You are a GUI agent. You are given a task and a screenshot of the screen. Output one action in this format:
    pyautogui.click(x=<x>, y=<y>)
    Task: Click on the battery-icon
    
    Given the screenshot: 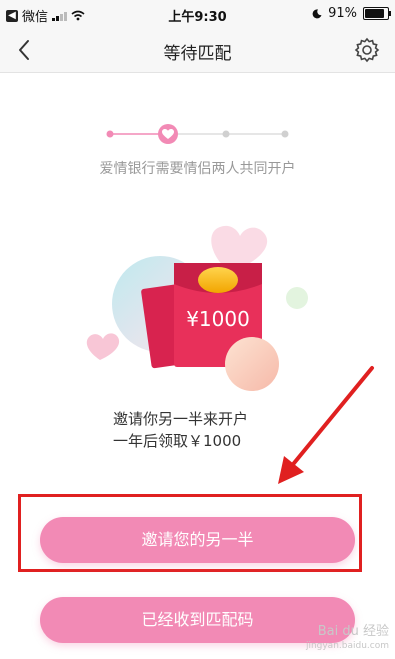 What is the action you would take?
    pyautogui.click(x=377, y=13)
    